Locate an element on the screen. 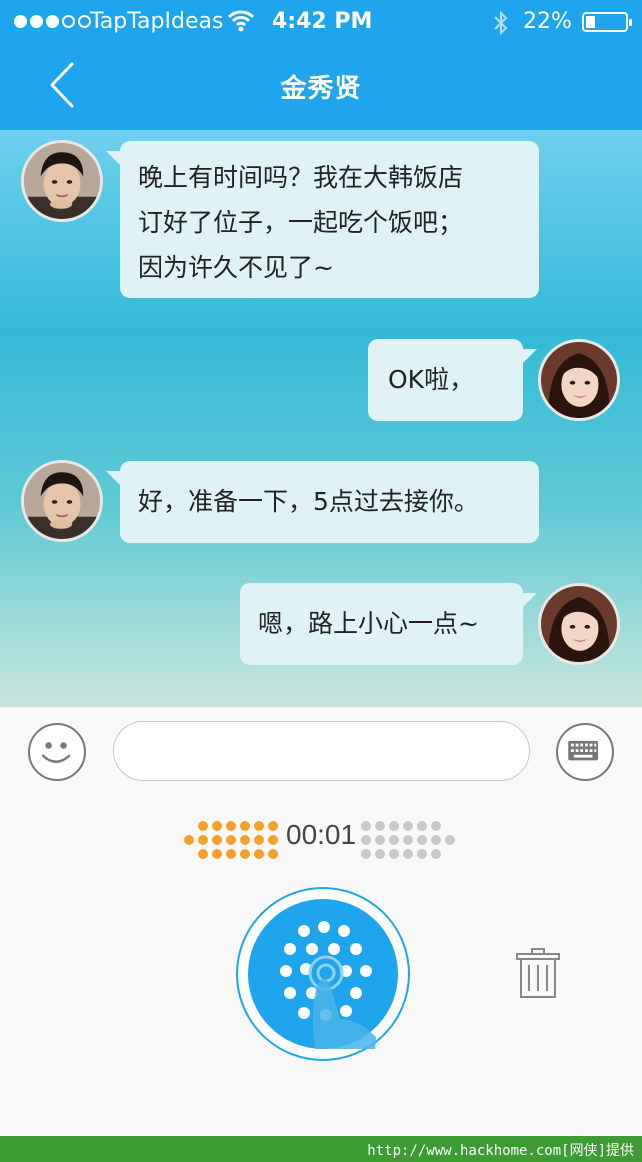 The height and width of the screenshot is (1162, 642). message-input is located at coordinates (321, 751).